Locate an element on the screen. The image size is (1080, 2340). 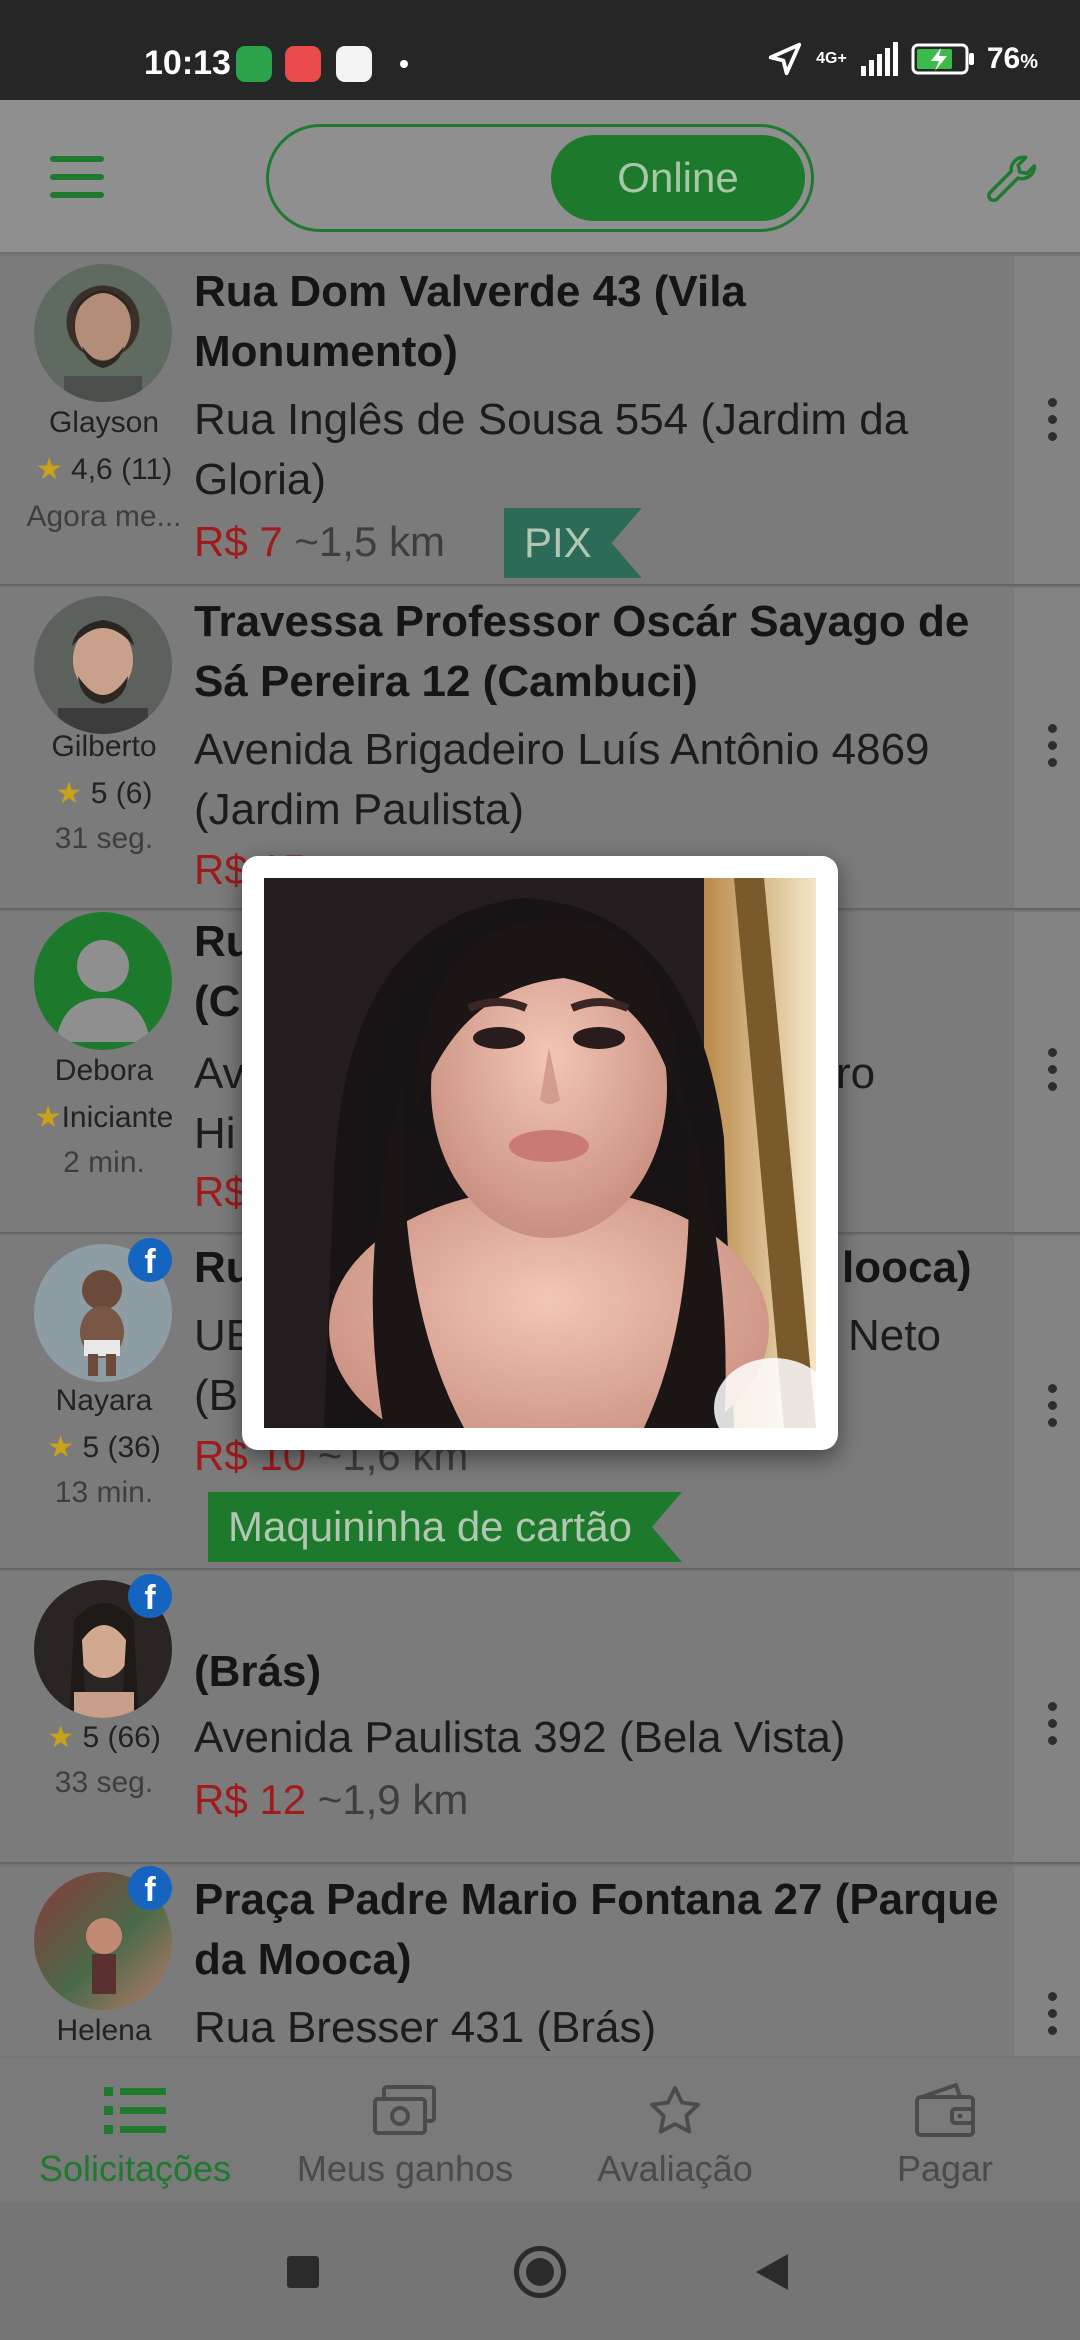
request-time: 13 min. is located at coordinates (104, 1492).